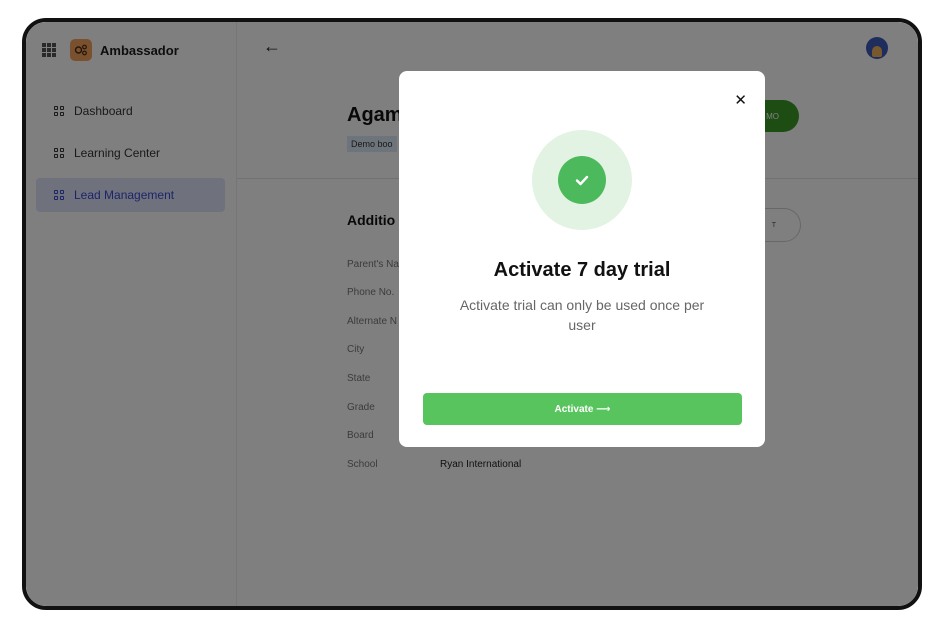 This screenshot has height=627, width=942. I want to click on success-badge, so click(582, 180).